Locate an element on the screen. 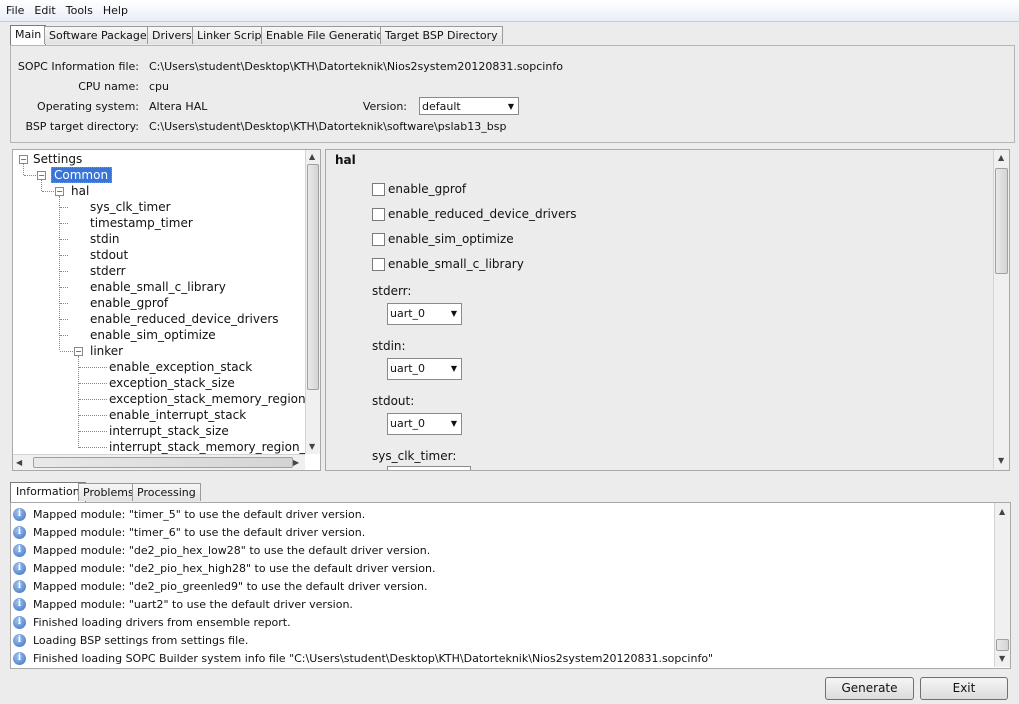 This screenshot has width=1019, height=704. generate-button: Generate is located at coordinates (869, 688).